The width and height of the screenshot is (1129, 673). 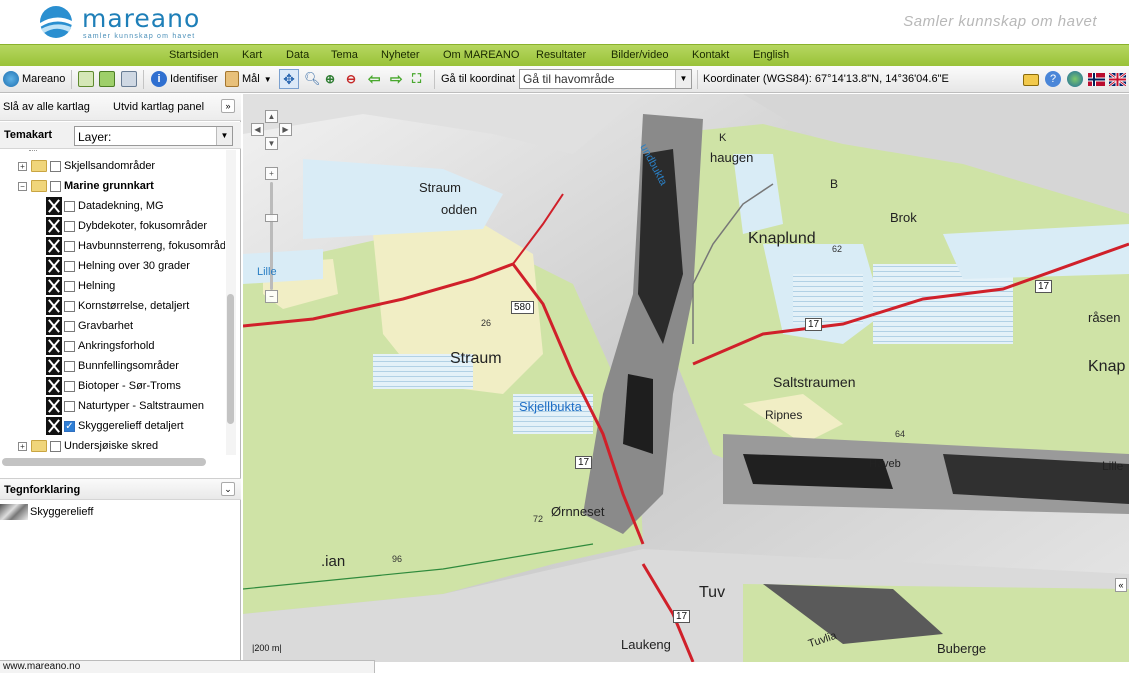 I want to click on tree-horizontal-scrollbar, so click(x=104, y=462).